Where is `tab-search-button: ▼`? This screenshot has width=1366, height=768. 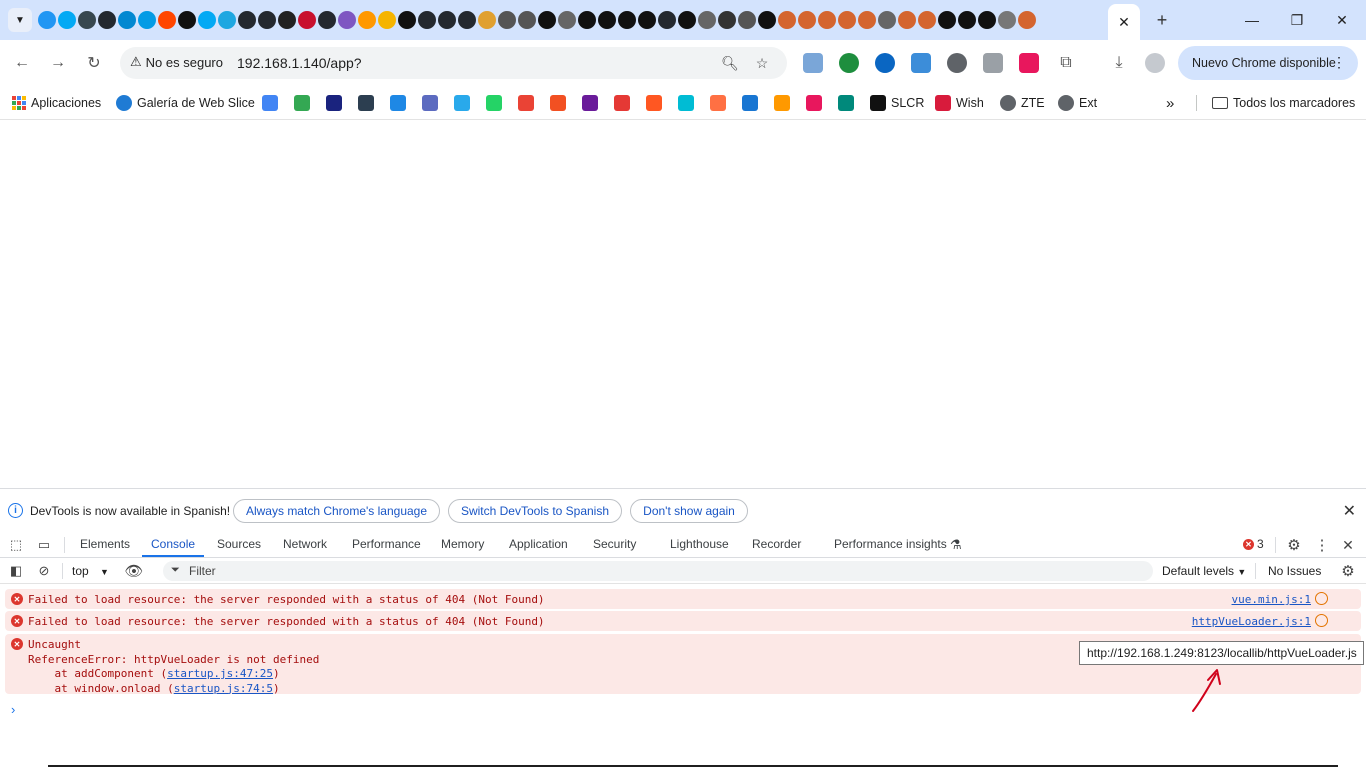
tab-search-button: ▼ is located at coordinates (20, 20).